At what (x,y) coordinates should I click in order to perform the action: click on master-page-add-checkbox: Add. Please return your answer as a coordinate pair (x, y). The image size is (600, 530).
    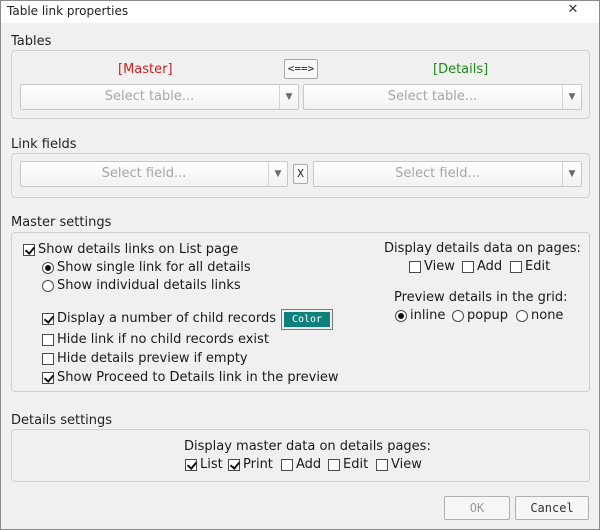
    Looking at the image, I should click on (301, 464).